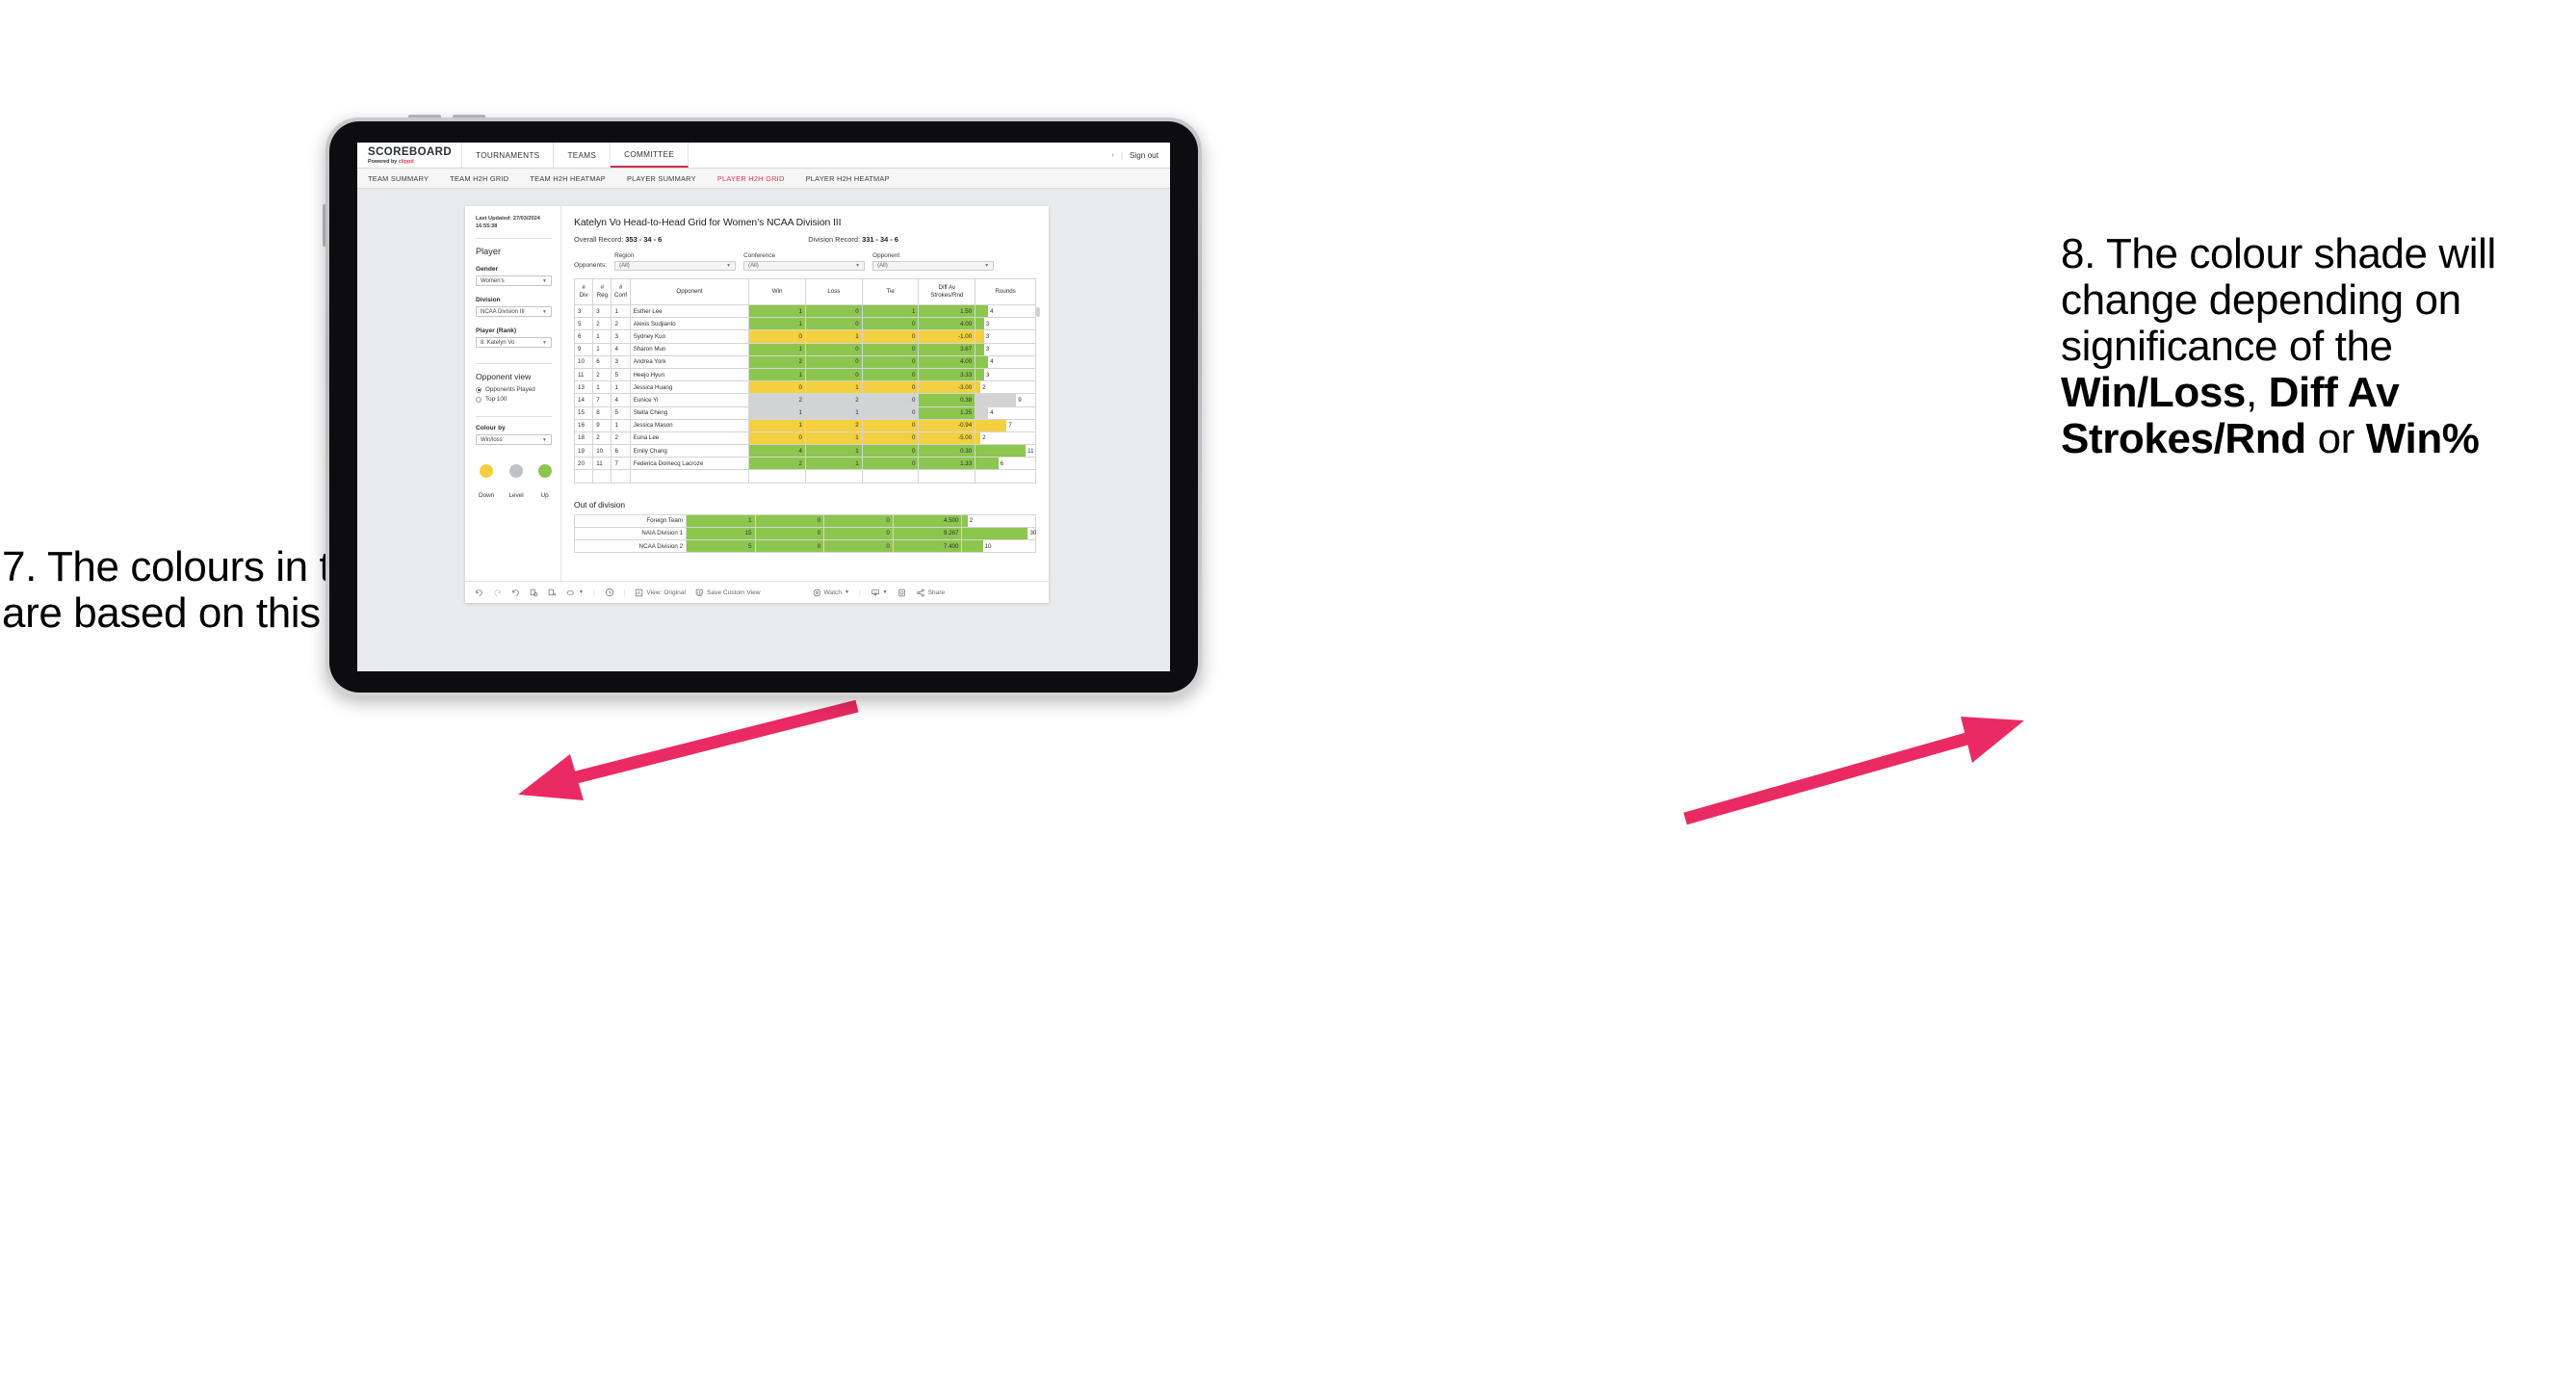 This screenshot has width=2576, height=1386. What do you see at coordinates (947, 291) in the screenshot?
I see `col-diff-av: Diff Av Strokes/Rnd` at bounding box center [947, 291].